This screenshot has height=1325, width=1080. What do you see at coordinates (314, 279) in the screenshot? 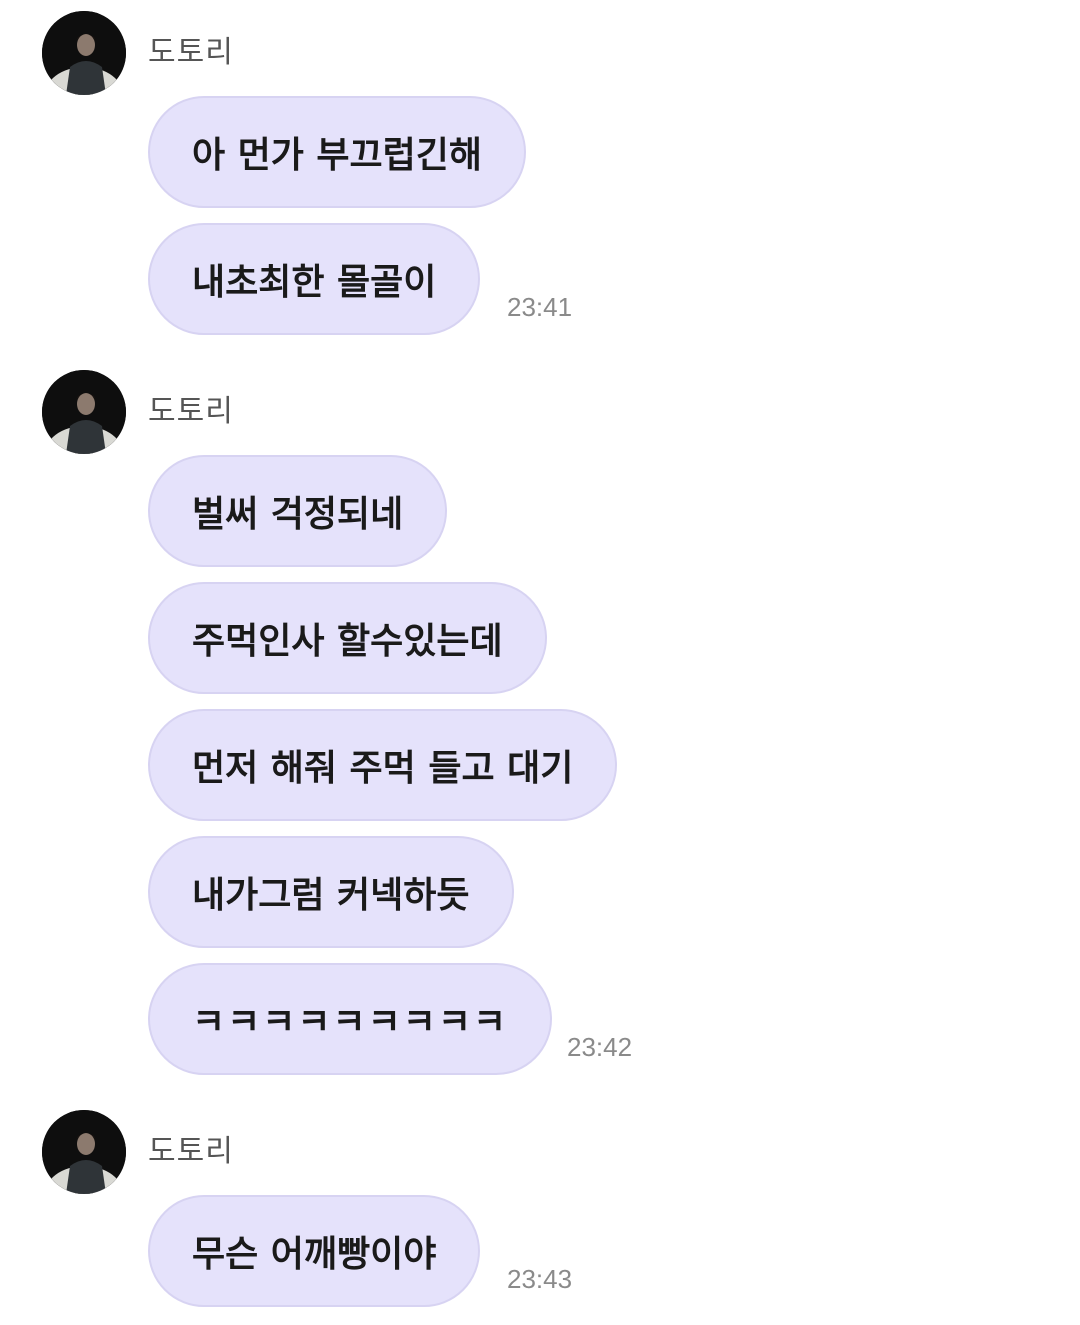
I see `message-bubble: 내초최한 몰골이` at bounding box center [314, 279].